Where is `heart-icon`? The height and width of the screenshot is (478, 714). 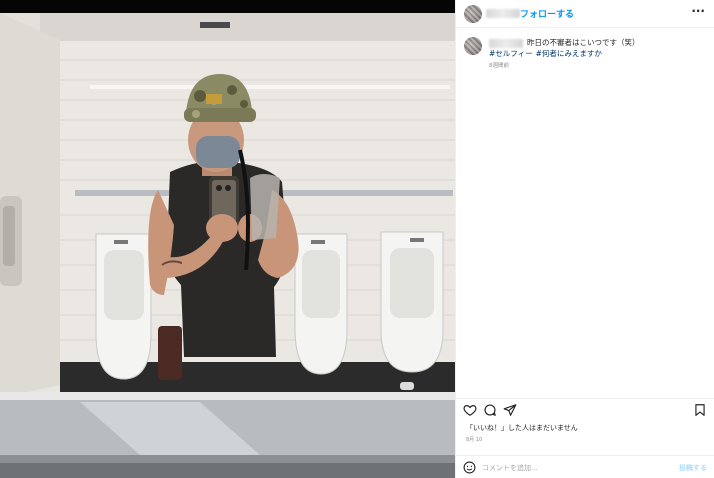
heart-icon is located at coordinates (470, 410).